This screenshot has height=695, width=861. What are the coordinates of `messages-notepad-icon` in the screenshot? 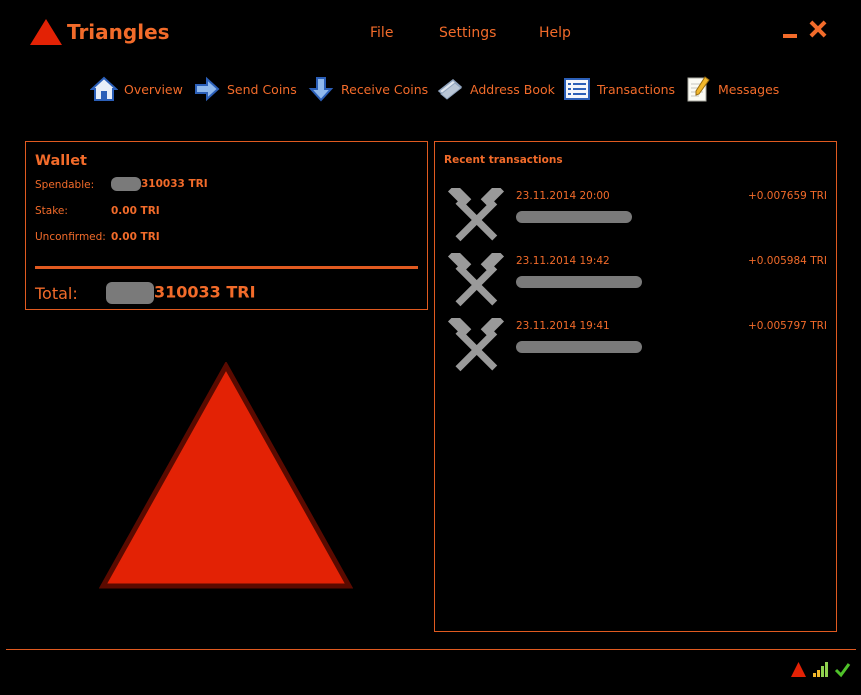 It's located at (698, 89).